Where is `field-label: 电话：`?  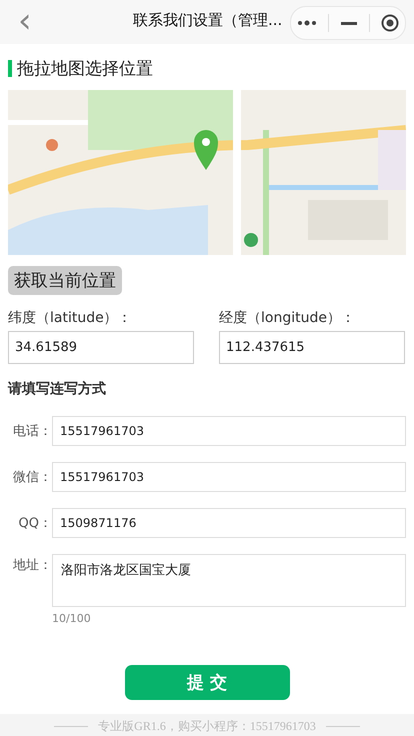 field-label: 电话： is located at coordinates (32, 431).